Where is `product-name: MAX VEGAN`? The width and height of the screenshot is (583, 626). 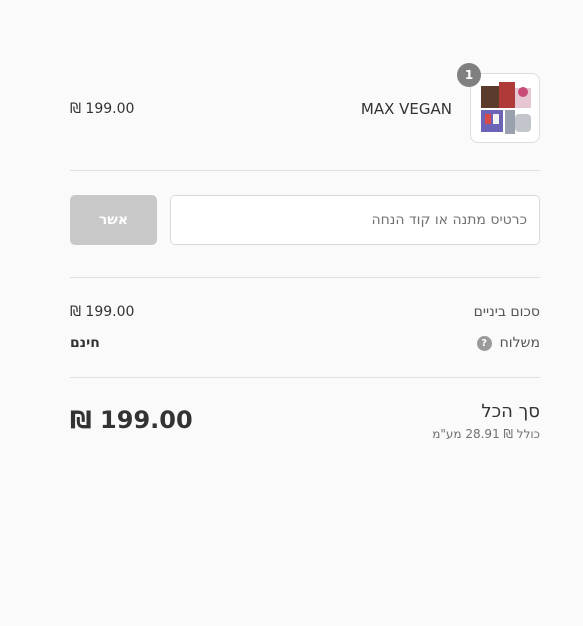 product-name: MAX VEGAN is located at coordinates (406, 109).